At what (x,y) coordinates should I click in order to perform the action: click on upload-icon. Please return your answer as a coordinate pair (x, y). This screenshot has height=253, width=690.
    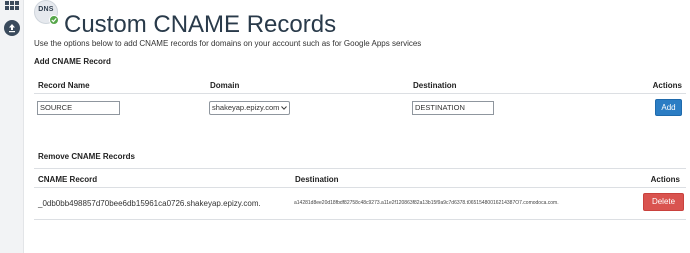
    Looking at the image, I should click on (12, 28).